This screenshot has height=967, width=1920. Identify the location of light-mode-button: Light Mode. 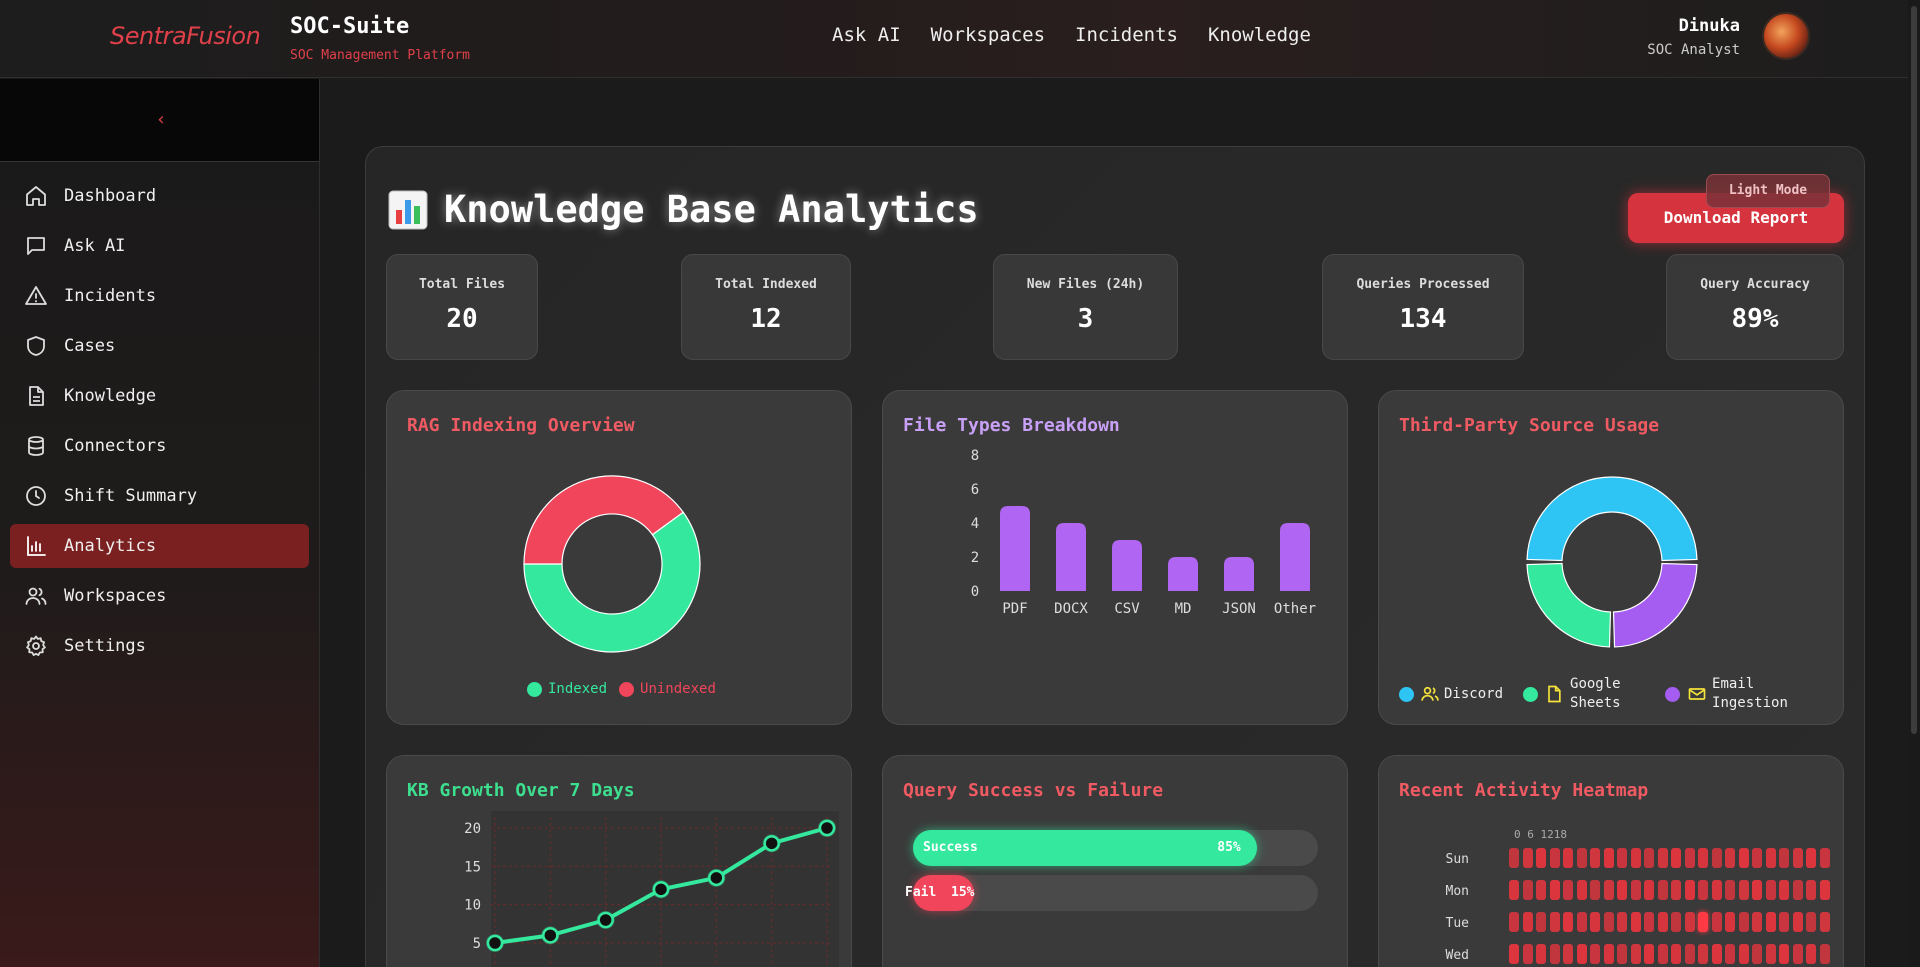
(1768, 191).